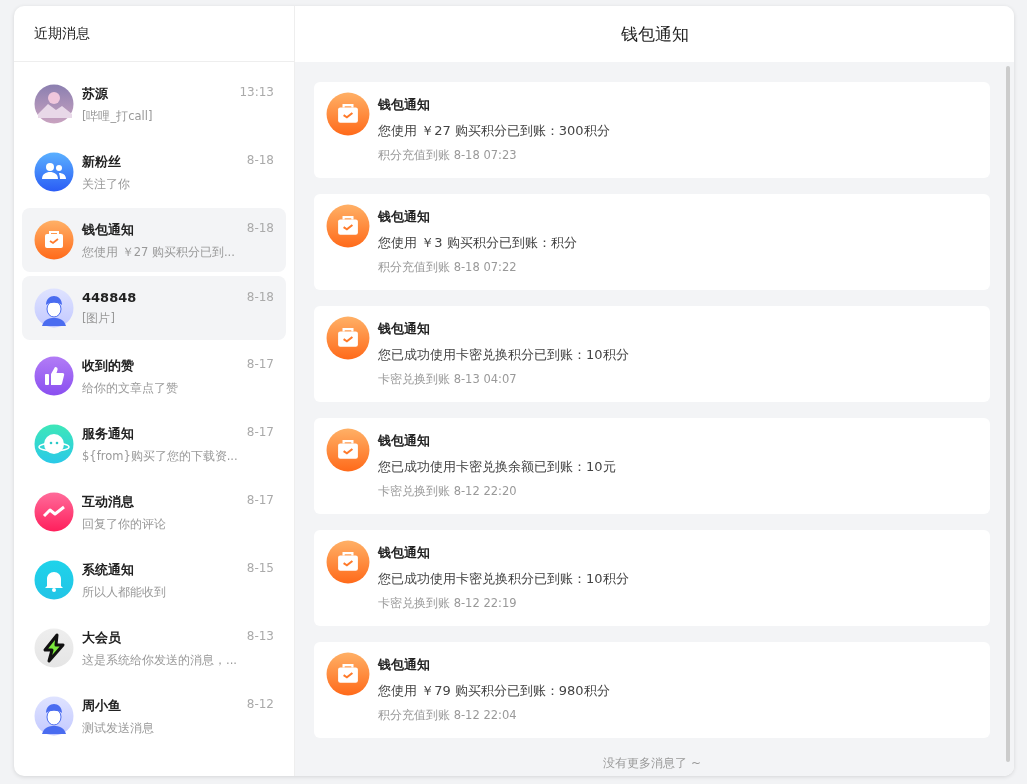 The image size is (1027, 784). What do you see at coordinates (108, 229) in the screenshot?
I see `contact-name: 钱包通知` at bounding box center [108, 229].